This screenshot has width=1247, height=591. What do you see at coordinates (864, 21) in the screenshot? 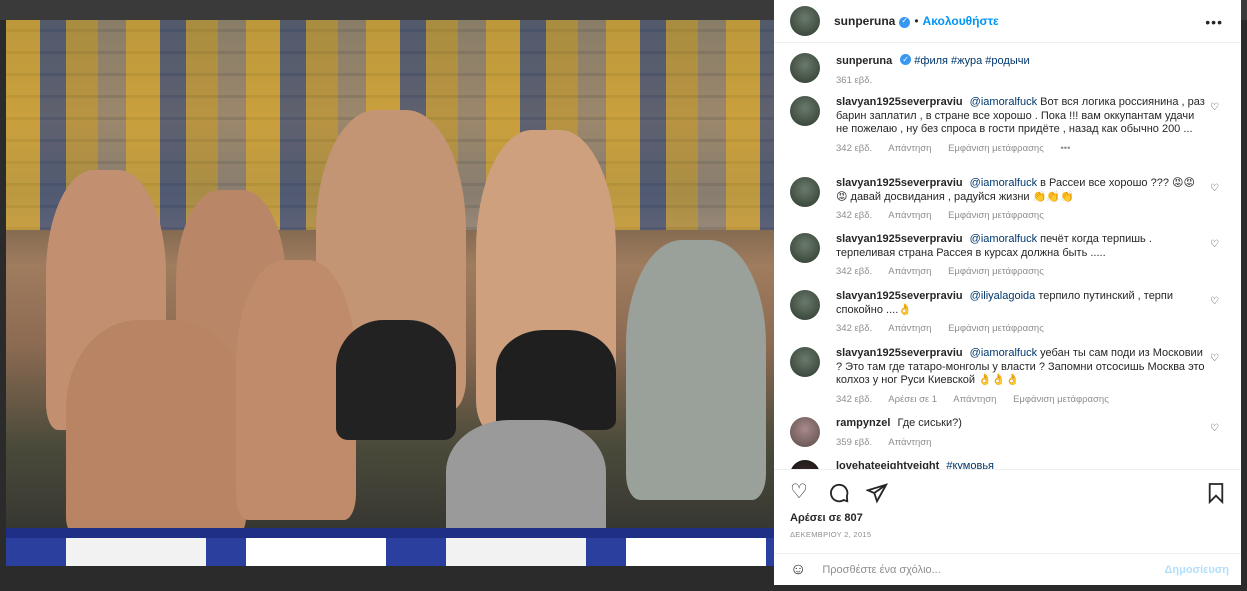
I see `author-username: sunperuna` at bounding box center [864, 21].